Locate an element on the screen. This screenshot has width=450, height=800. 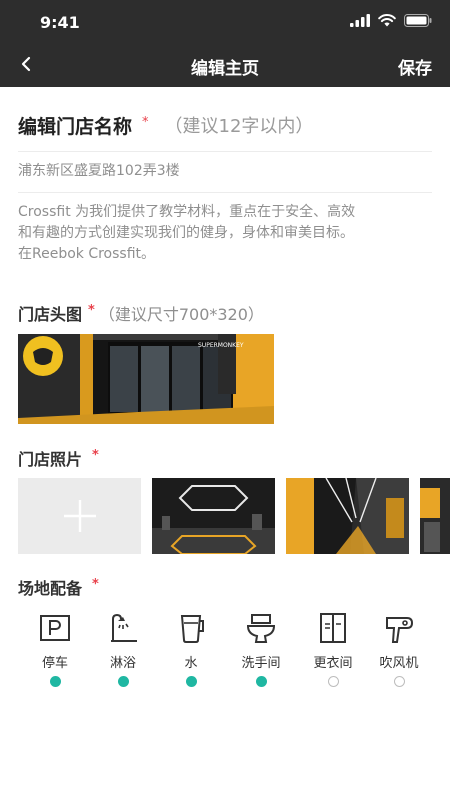
status-time: 9:41 is located at coordinates (60, 22).